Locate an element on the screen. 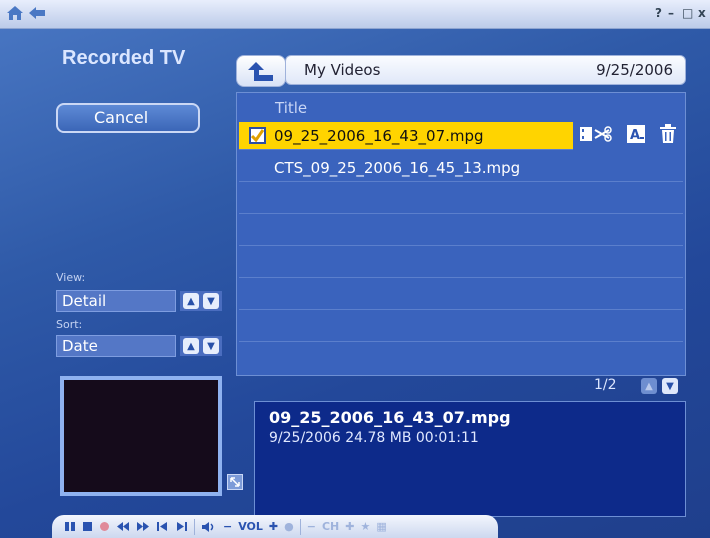 This screenshot has width=710, height=538. help-icon: ? is located at coordinates (658, 13).